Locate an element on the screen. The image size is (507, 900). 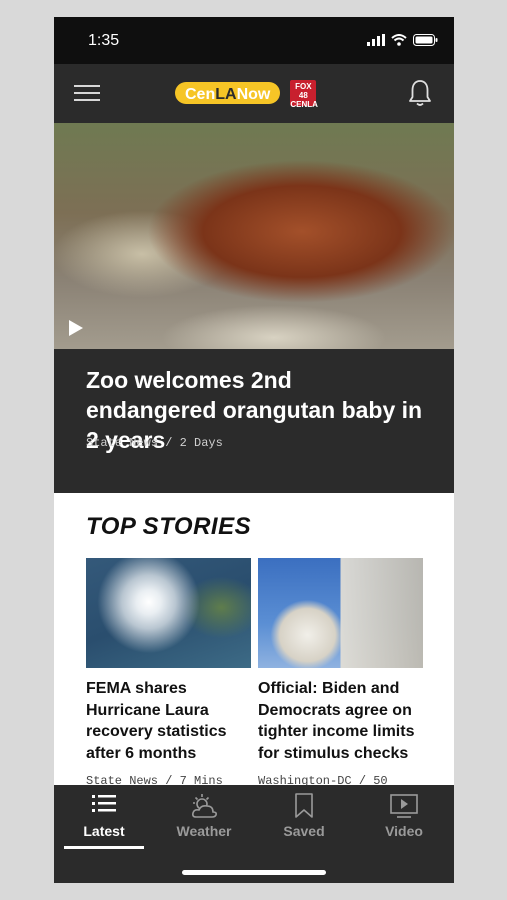
tab-label: Latest is located at coordinates (104, 831).